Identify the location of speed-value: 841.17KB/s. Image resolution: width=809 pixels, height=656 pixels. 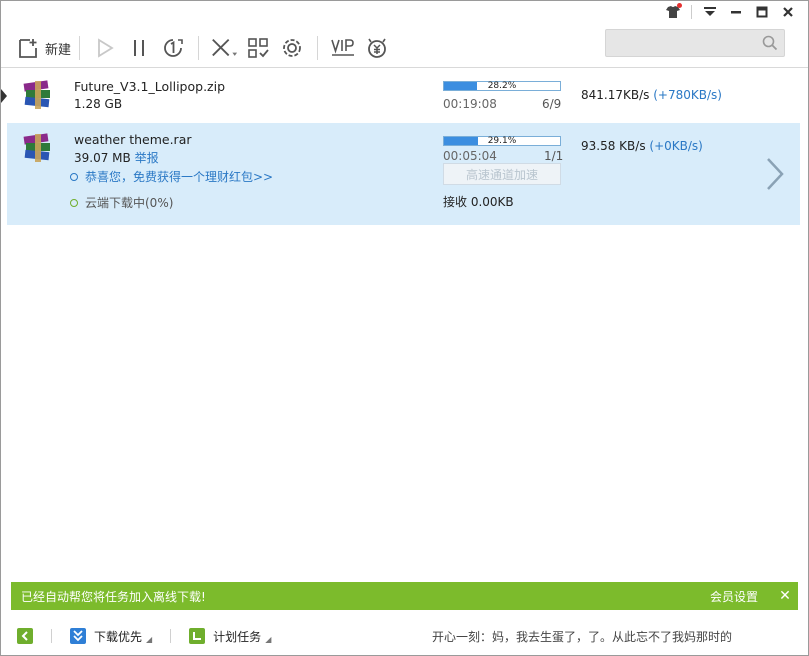
(615, 95).